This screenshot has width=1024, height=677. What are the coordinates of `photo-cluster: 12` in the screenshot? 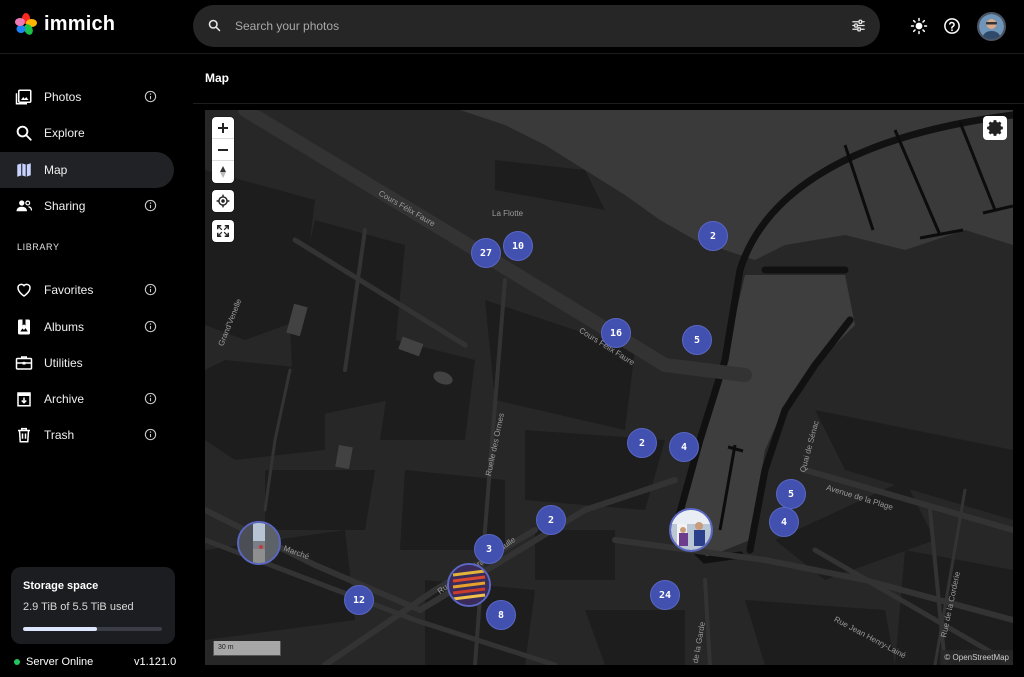 It's located at (359, 600).